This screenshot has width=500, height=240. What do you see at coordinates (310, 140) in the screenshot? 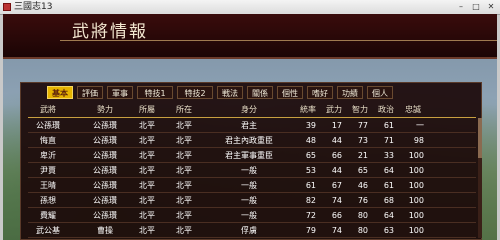
I see `cell-lead: 48` at bounding box center [310, 140].